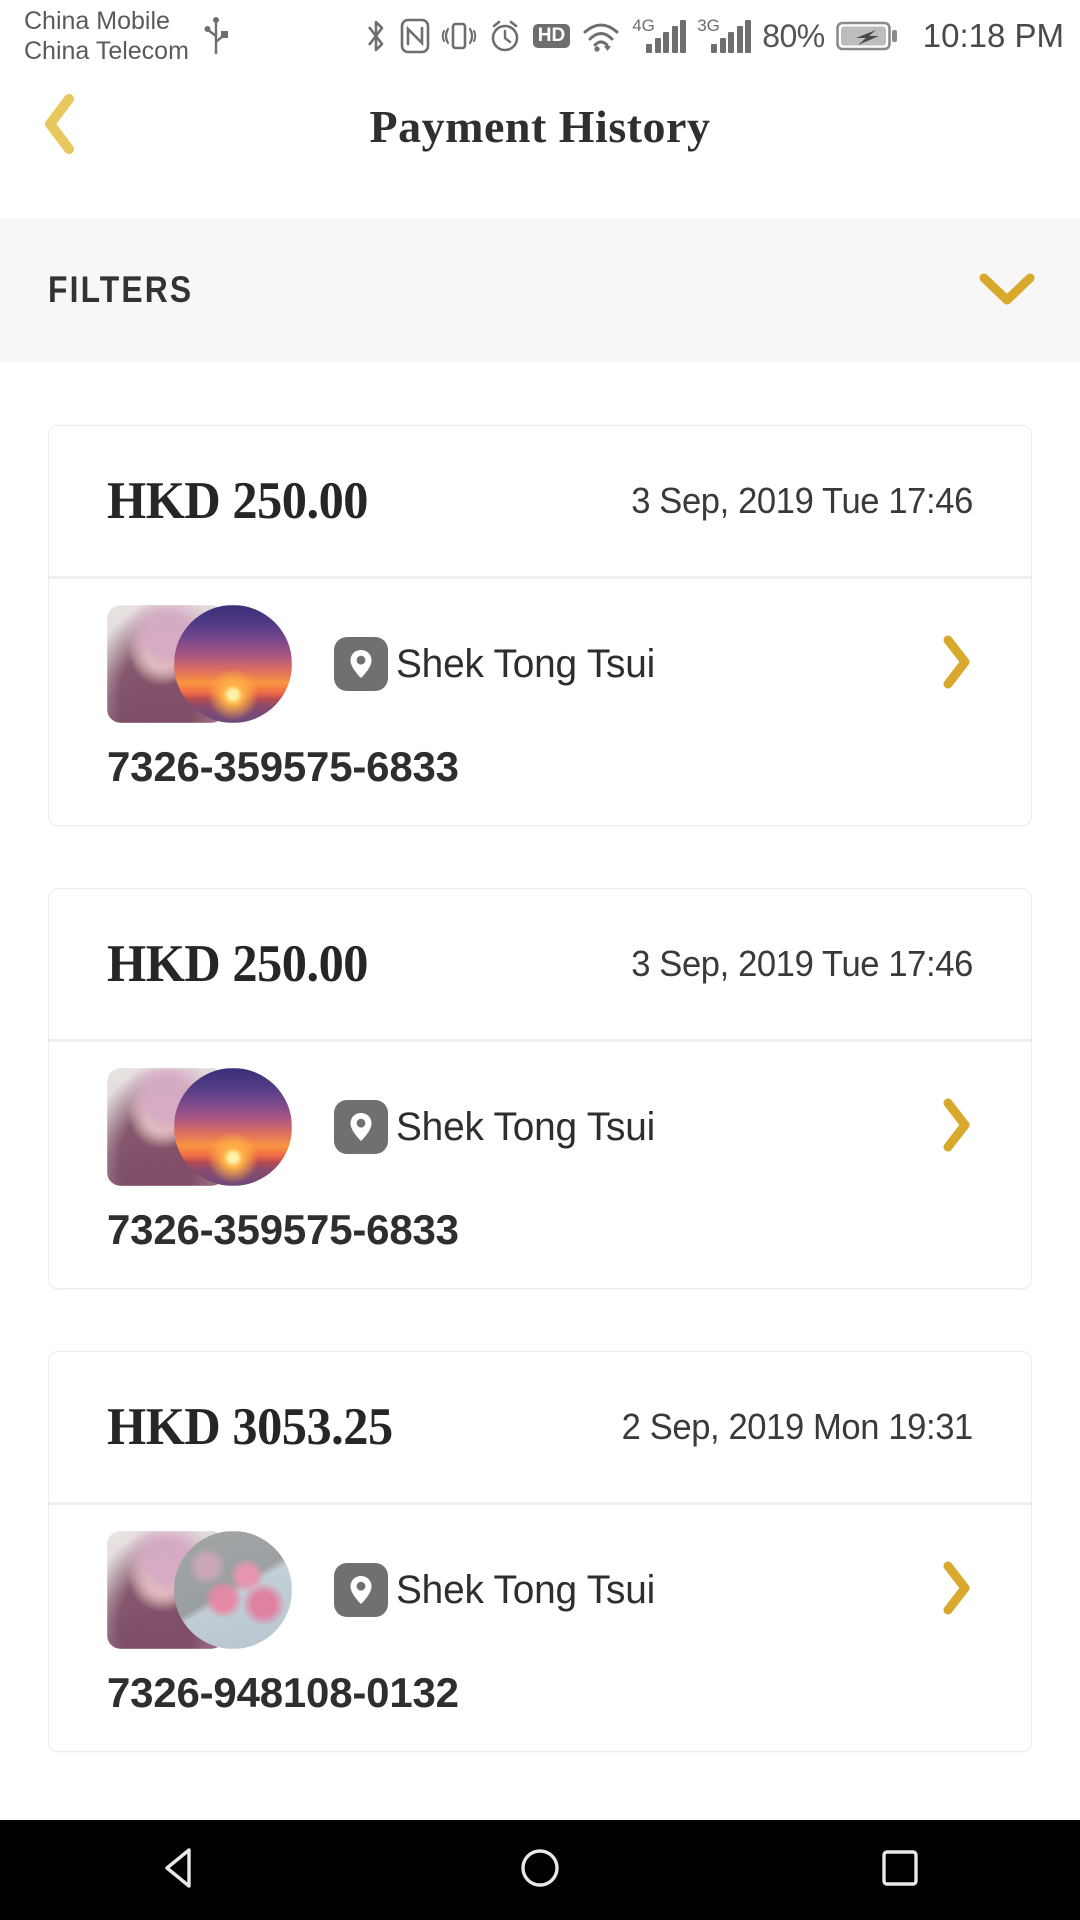 This screenshot has height=1920, width=1080. I want to click on bluetooth-icon, so click(376, 36).